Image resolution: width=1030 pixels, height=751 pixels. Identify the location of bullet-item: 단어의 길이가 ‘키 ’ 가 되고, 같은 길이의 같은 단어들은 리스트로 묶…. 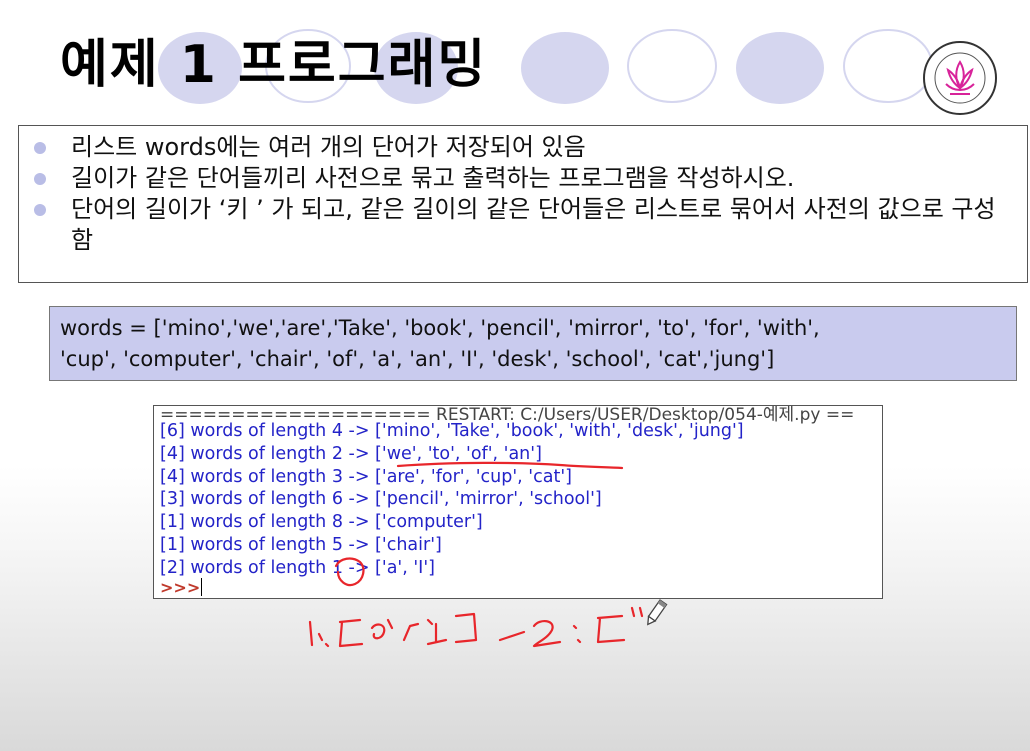
(524, 225).